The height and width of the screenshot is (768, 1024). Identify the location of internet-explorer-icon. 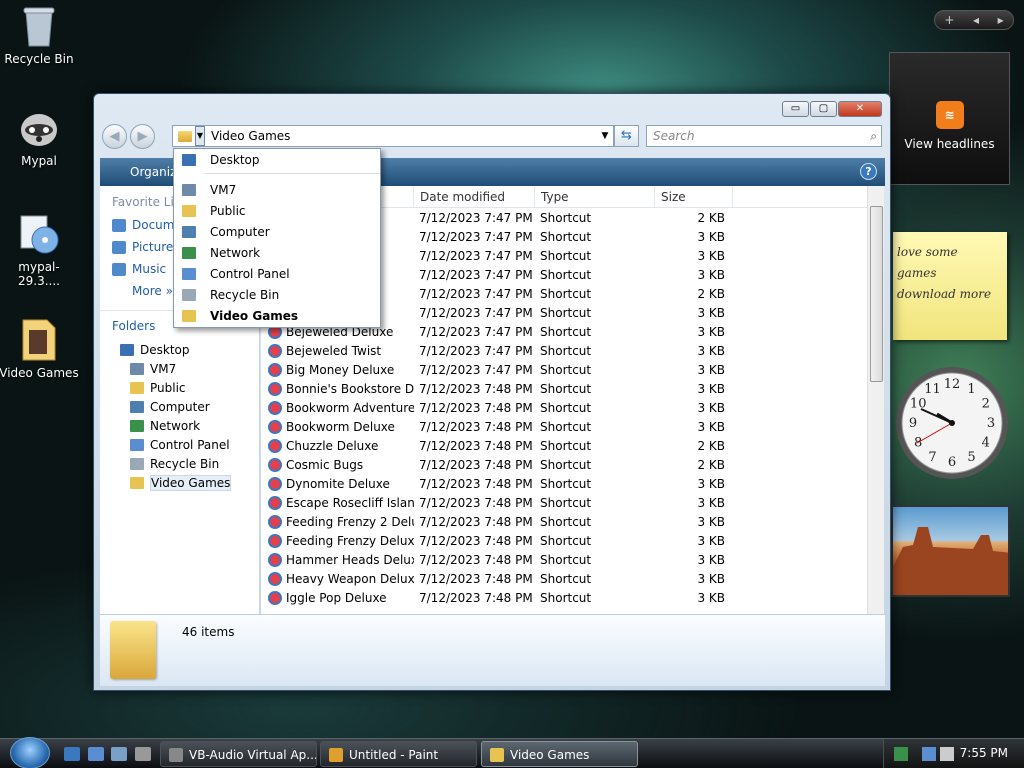
(72, 754).